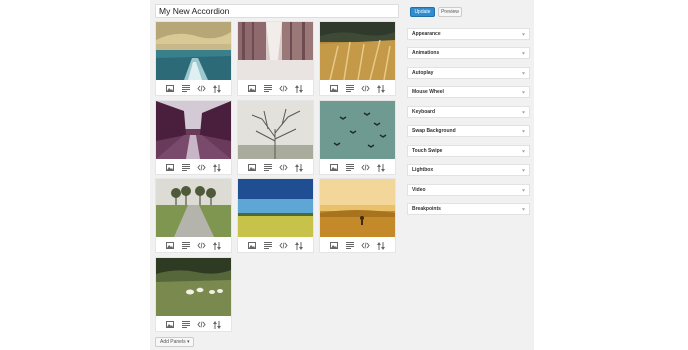 Image resolution: width=688 pixels, height=350 pixels. What do you see at coordinates (424, 112) in the screenshot?
I see `settings-section-label: Keyboard` at bounding box center [424, 112].